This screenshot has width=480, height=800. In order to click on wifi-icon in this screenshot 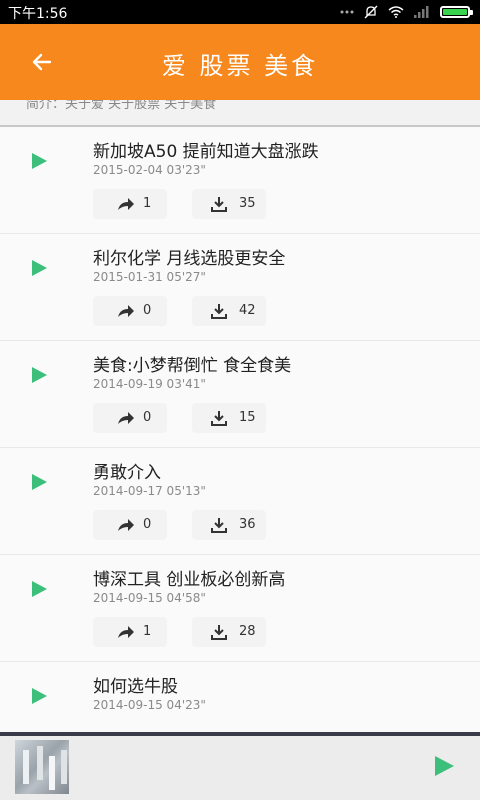, I will do `click(396, 12)`.